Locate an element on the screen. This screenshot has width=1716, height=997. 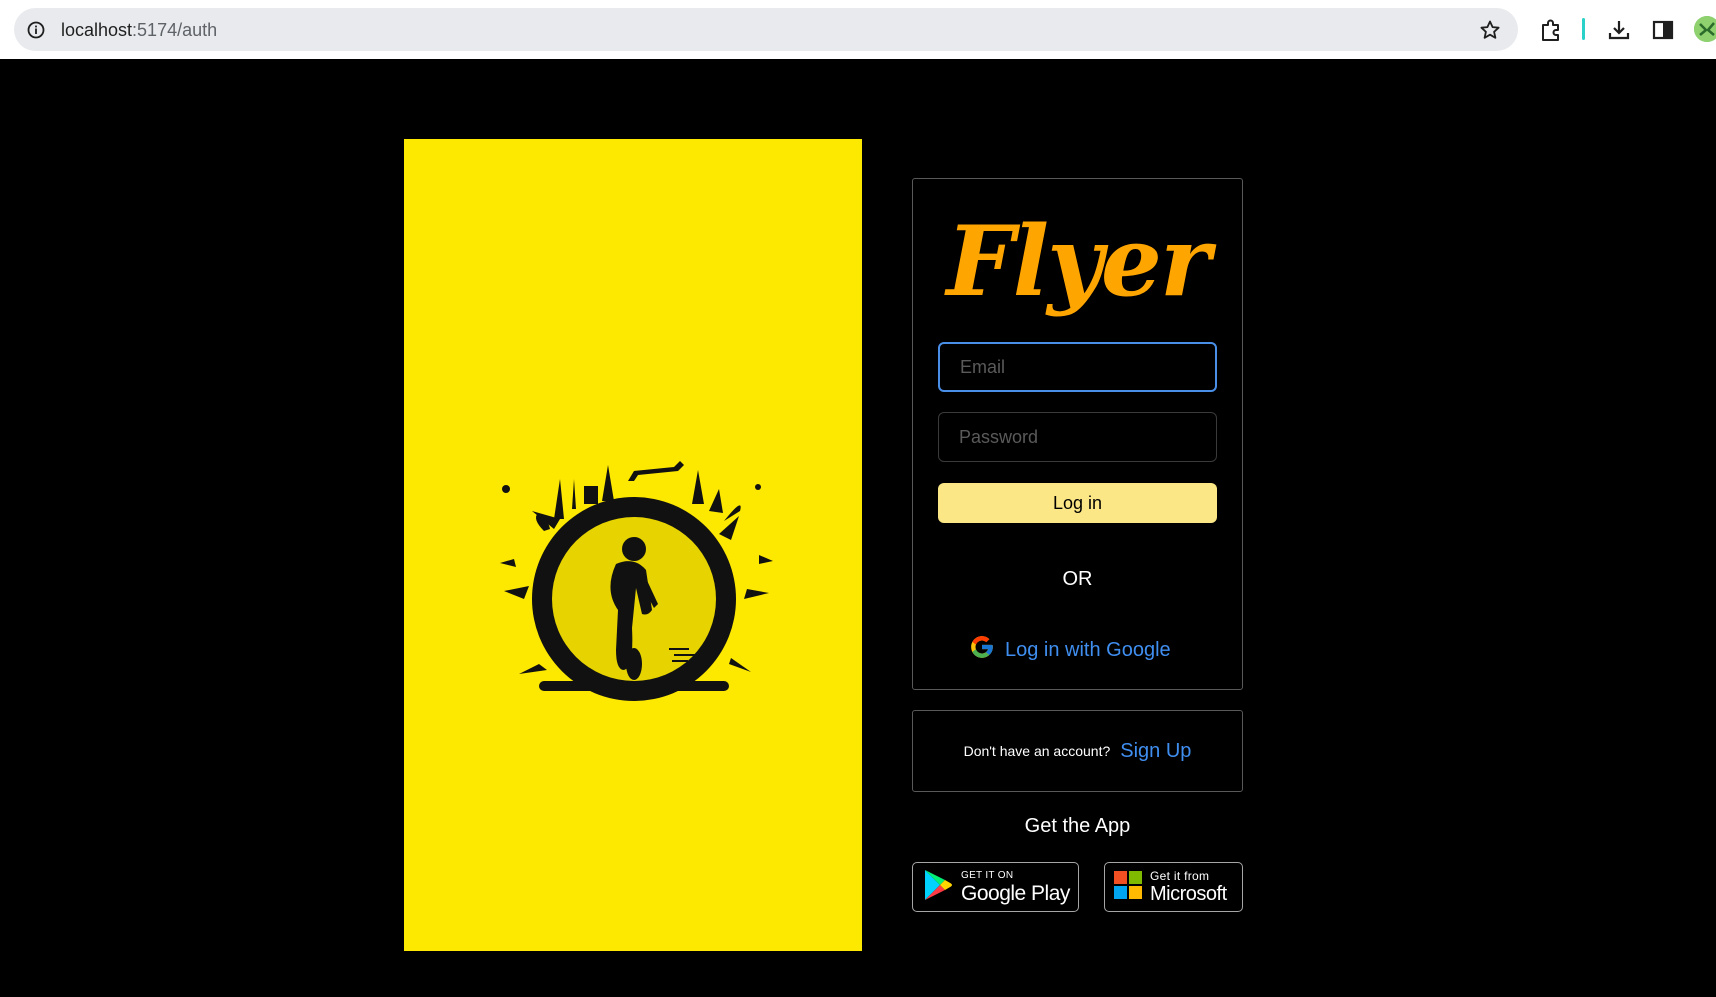
profile-avatar-icon is located at coordinates (1705, 29).